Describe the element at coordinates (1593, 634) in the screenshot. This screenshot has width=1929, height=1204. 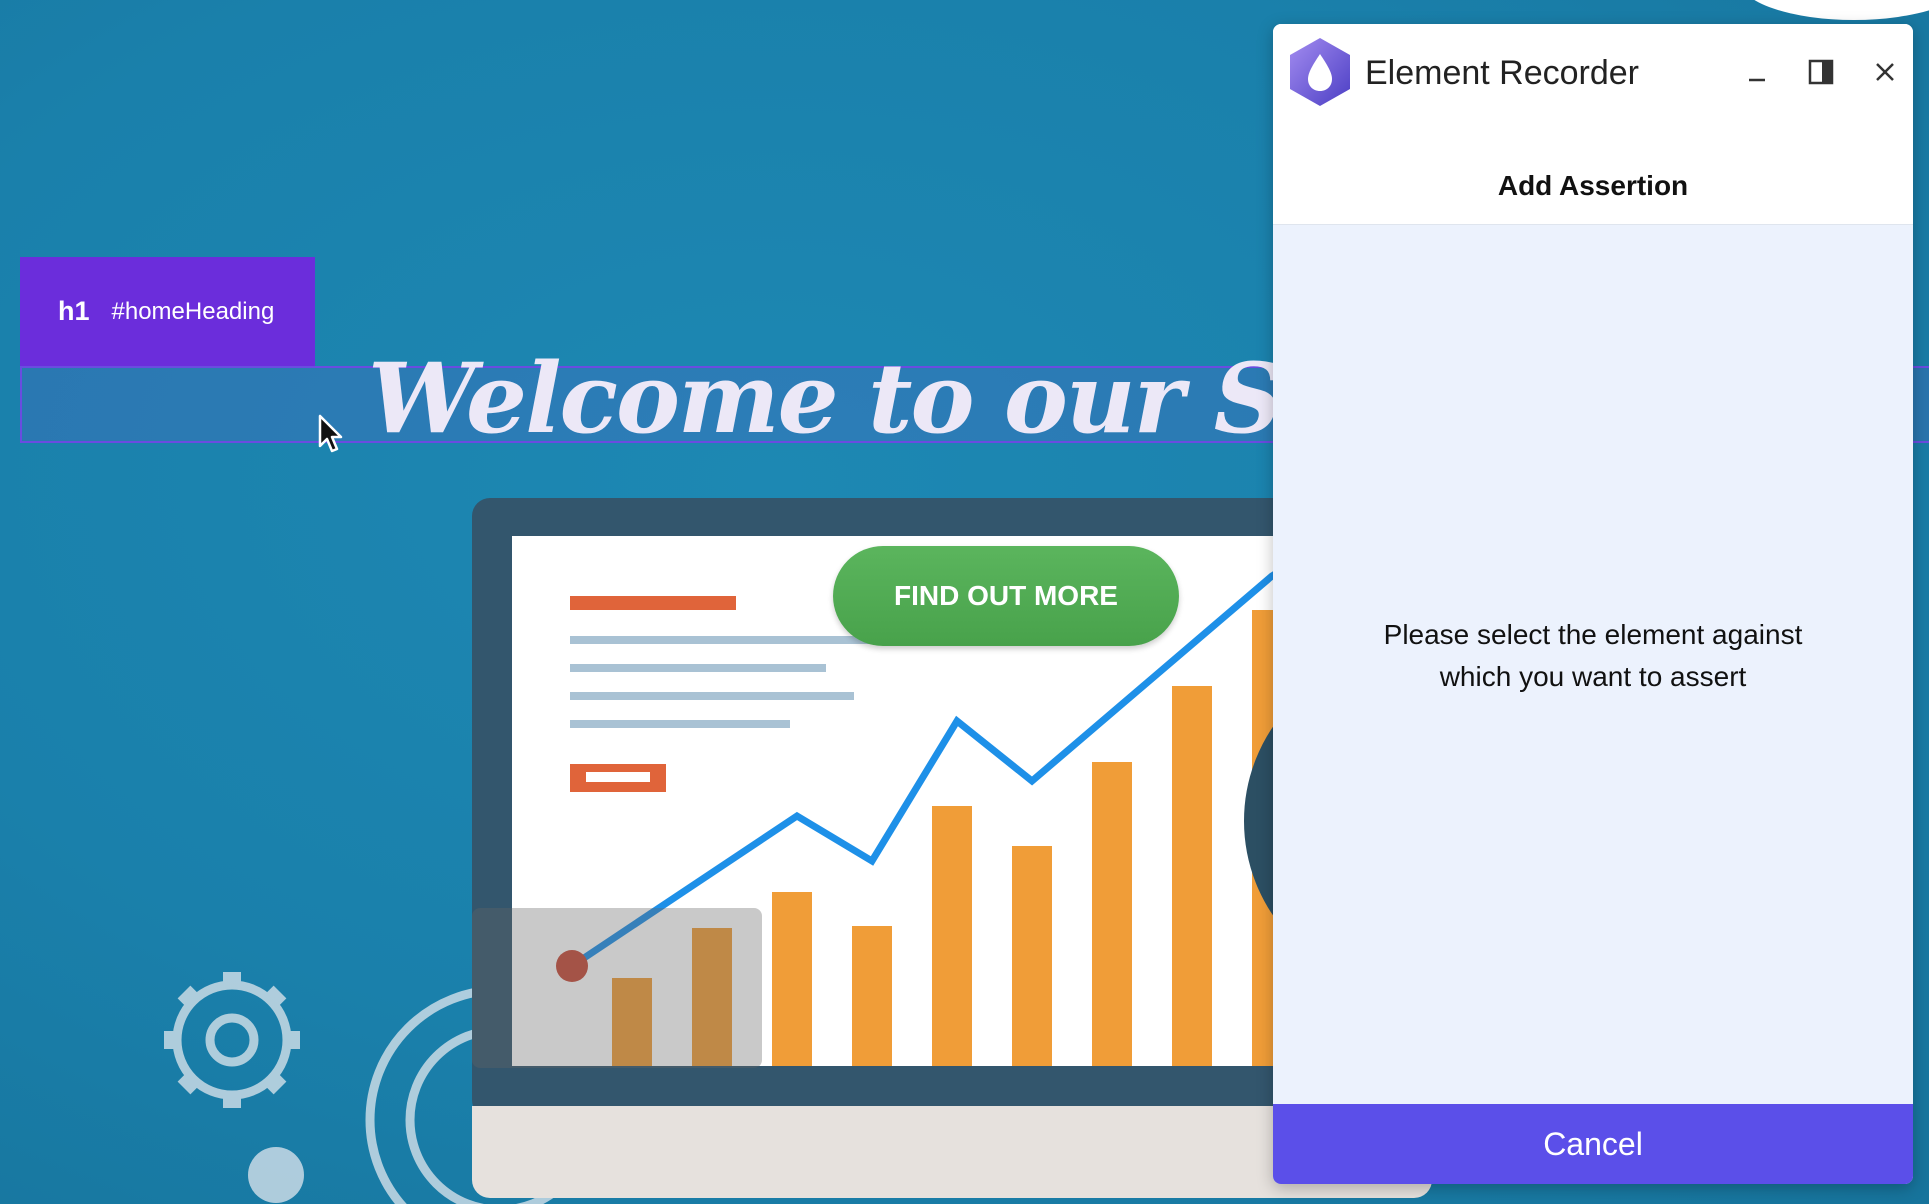
I see `instruction-line-1: Please select the element against` at that location.